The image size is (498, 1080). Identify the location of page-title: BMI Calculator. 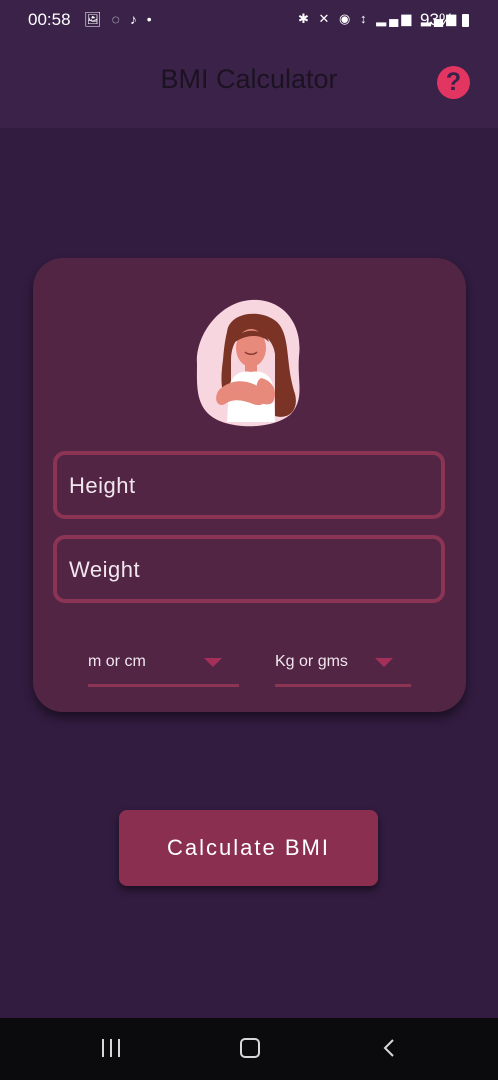
(249, 79).